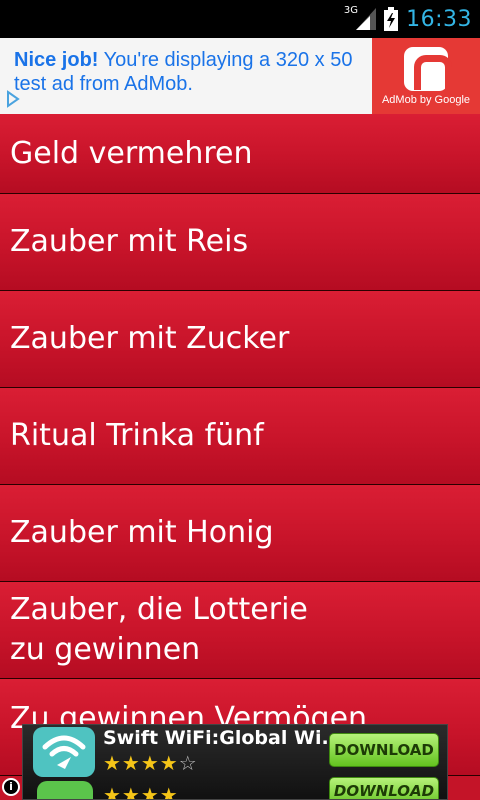 Image resolution: width=480 pixels, height=800 pixels. Describe the element at coordinates (137, 435) in the screenshot. I see `list-item-label: Ritual Trinka fünf` at that location.